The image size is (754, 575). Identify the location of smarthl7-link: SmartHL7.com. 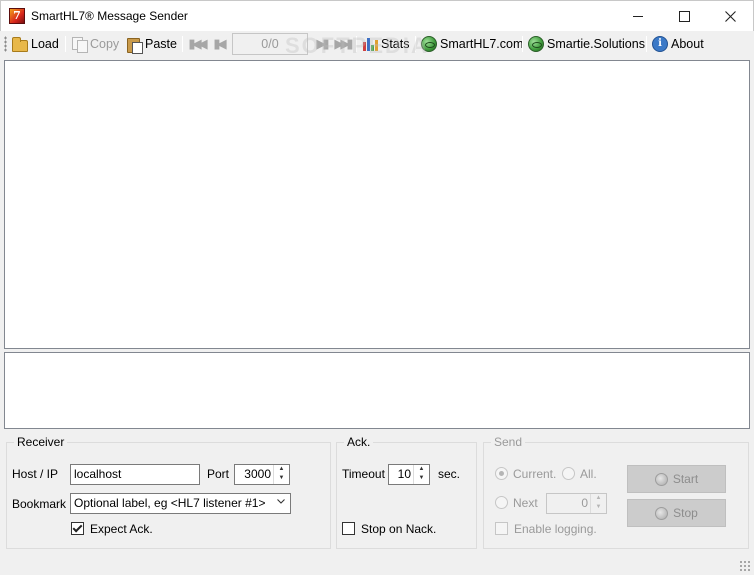
(472, 44).